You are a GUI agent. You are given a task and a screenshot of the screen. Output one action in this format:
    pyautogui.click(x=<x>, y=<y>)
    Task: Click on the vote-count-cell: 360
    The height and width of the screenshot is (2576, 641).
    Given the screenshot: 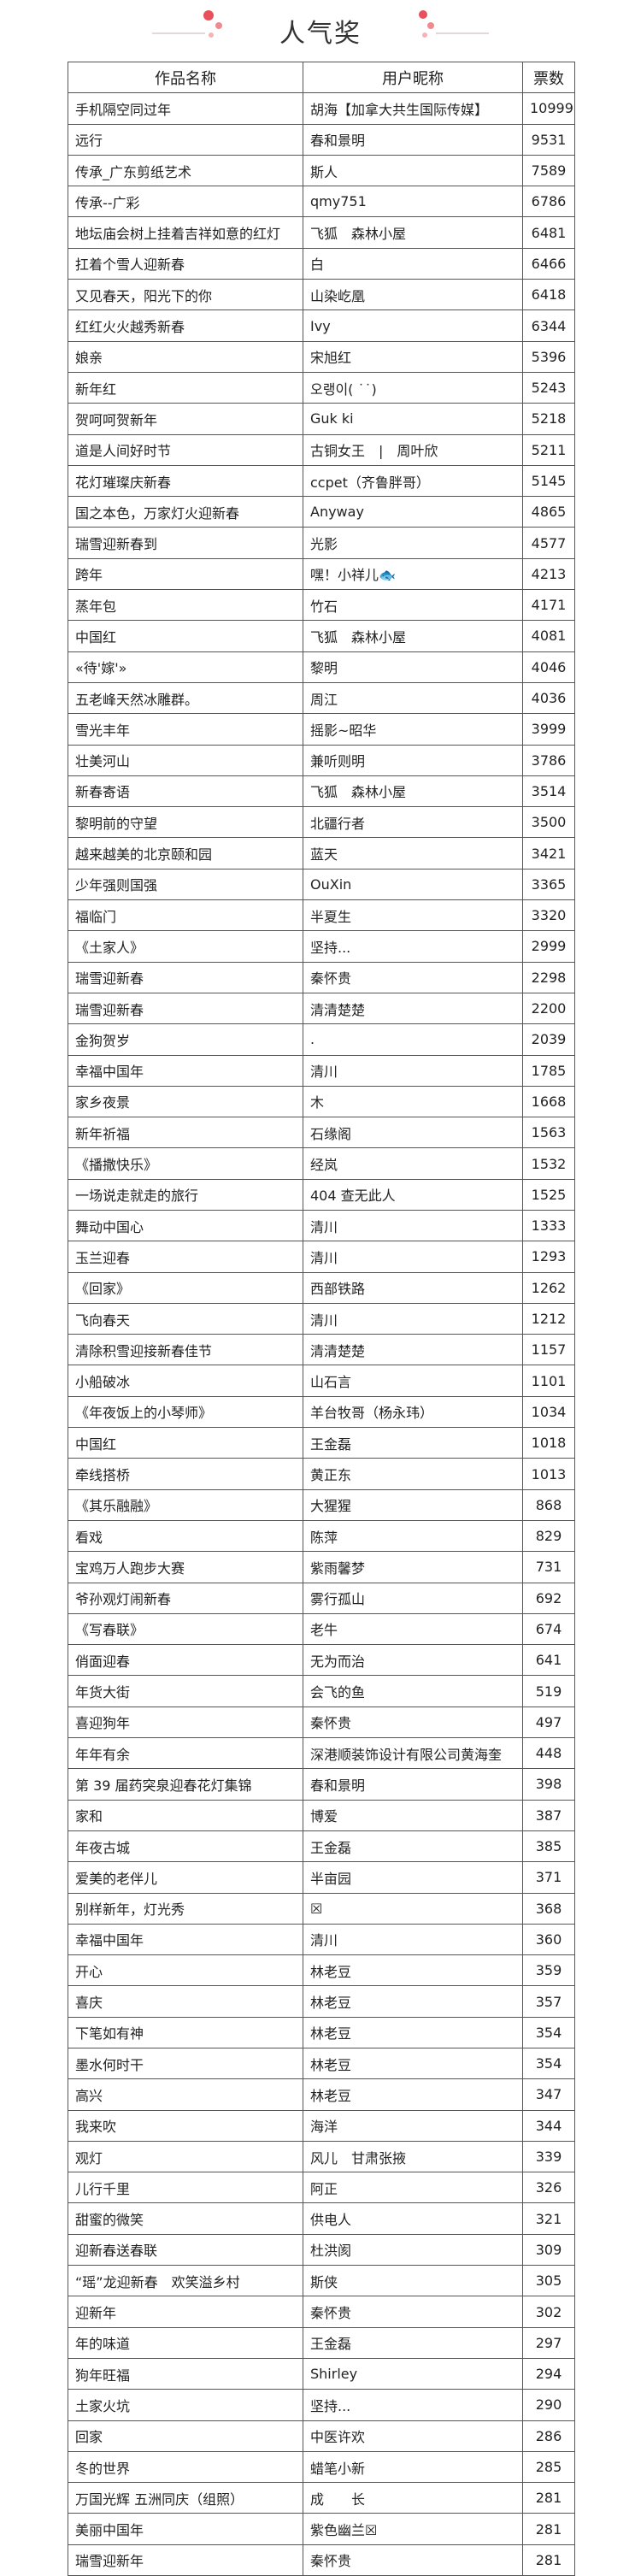 What is the action you would take?
    pyautogui.click(x=548, y=1939)
    